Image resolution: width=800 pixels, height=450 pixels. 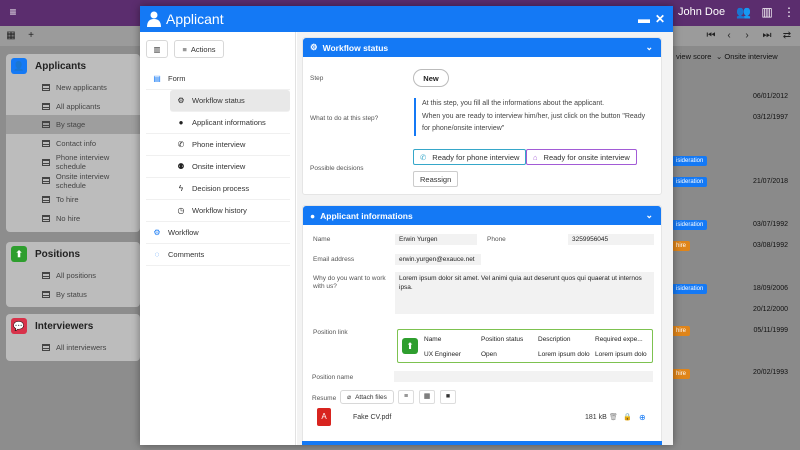 I want to click on delete-icon: 🗑, so click(x=613, y=417).